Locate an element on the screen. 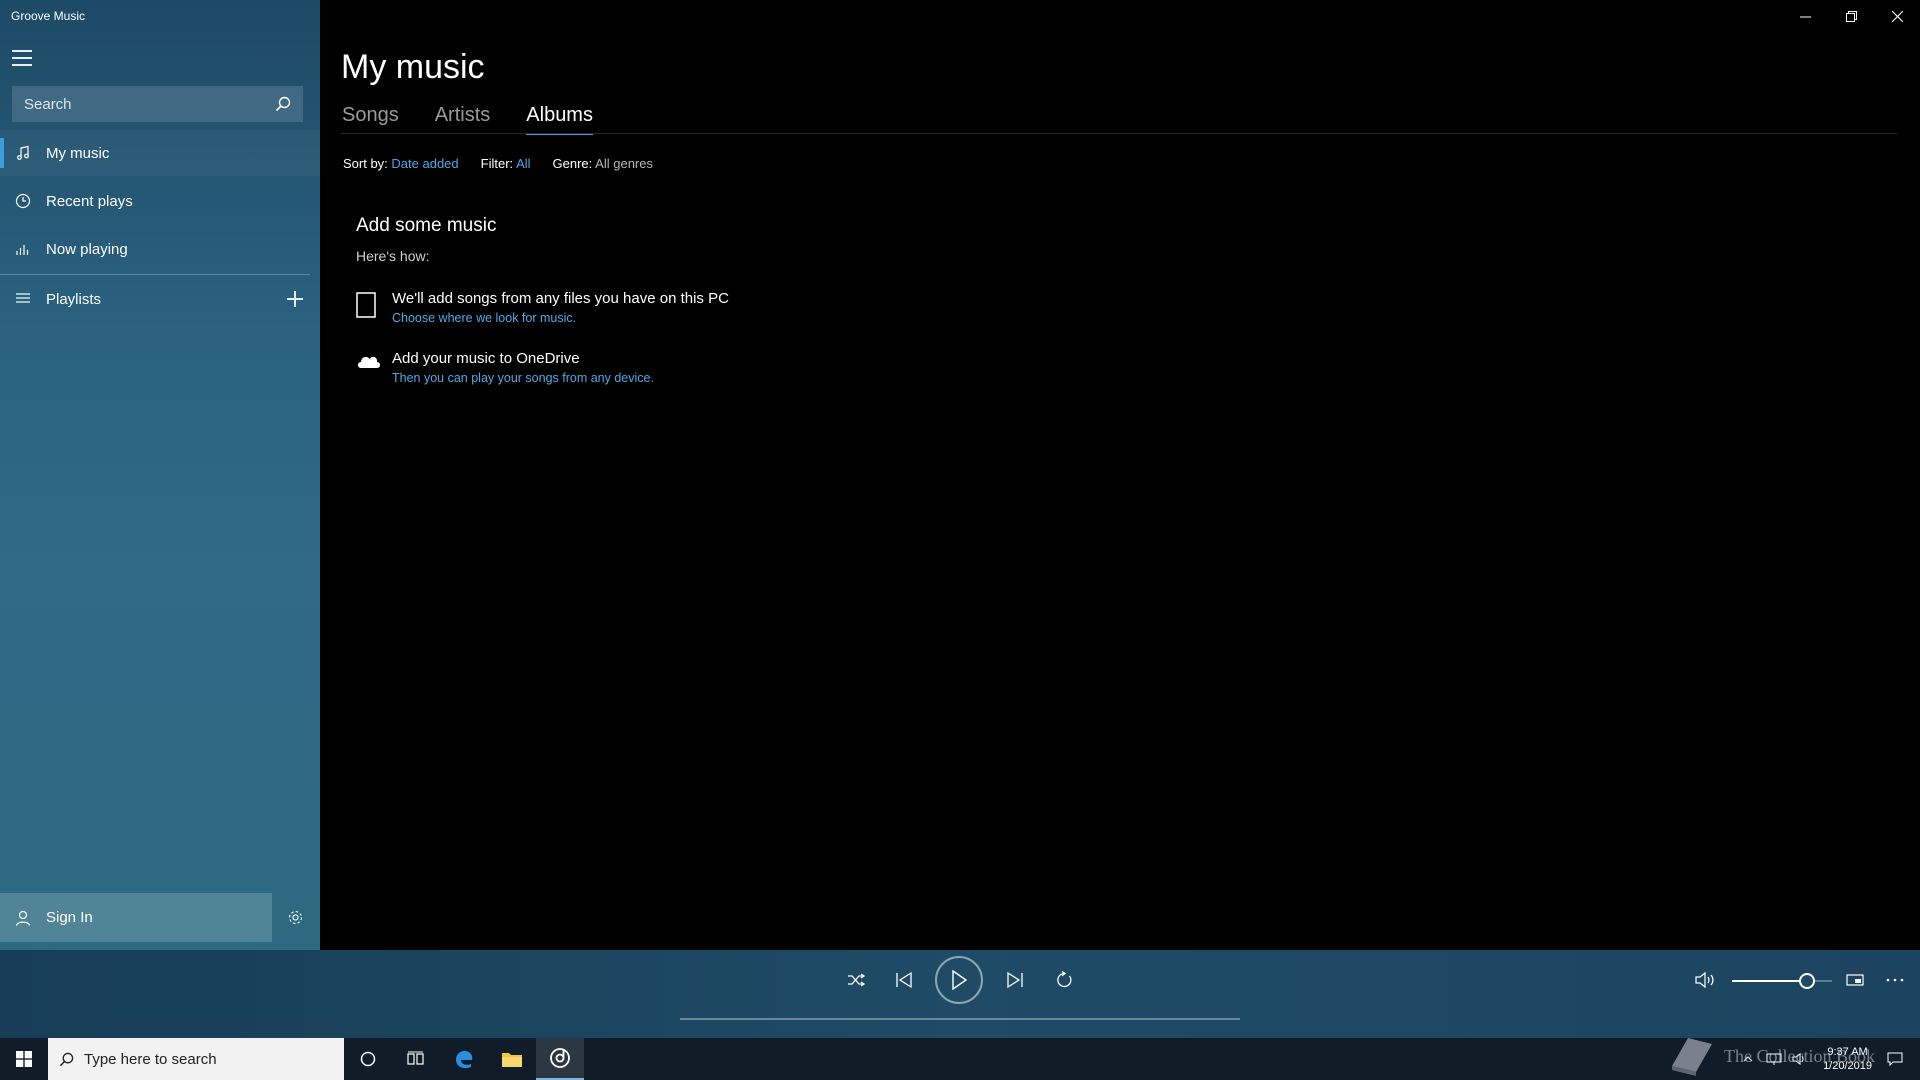 This screenshot has width=1920, height=1080. search-input is located at coordinates (137, 104).